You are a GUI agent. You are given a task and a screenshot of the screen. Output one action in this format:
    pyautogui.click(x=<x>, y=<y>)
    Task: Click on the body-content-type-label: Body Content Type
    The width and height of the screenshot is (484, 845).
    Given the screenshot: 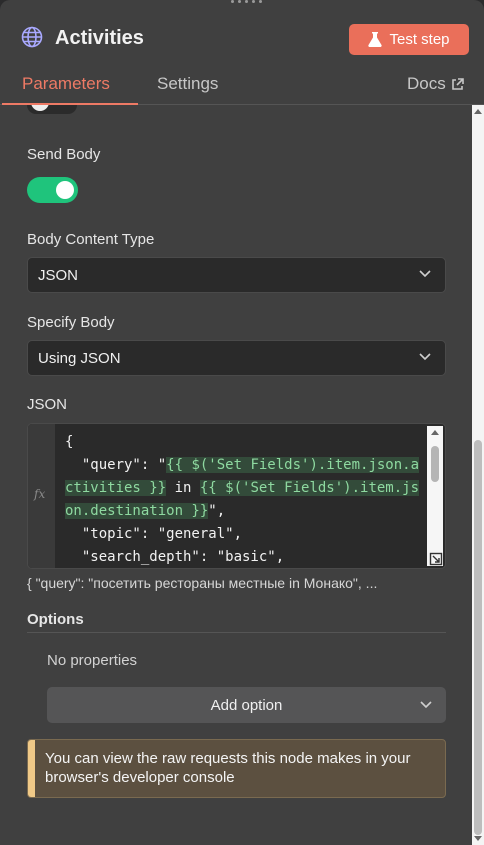 What is the action you would take?
    pyautogui.click(x=91, y=239)
    